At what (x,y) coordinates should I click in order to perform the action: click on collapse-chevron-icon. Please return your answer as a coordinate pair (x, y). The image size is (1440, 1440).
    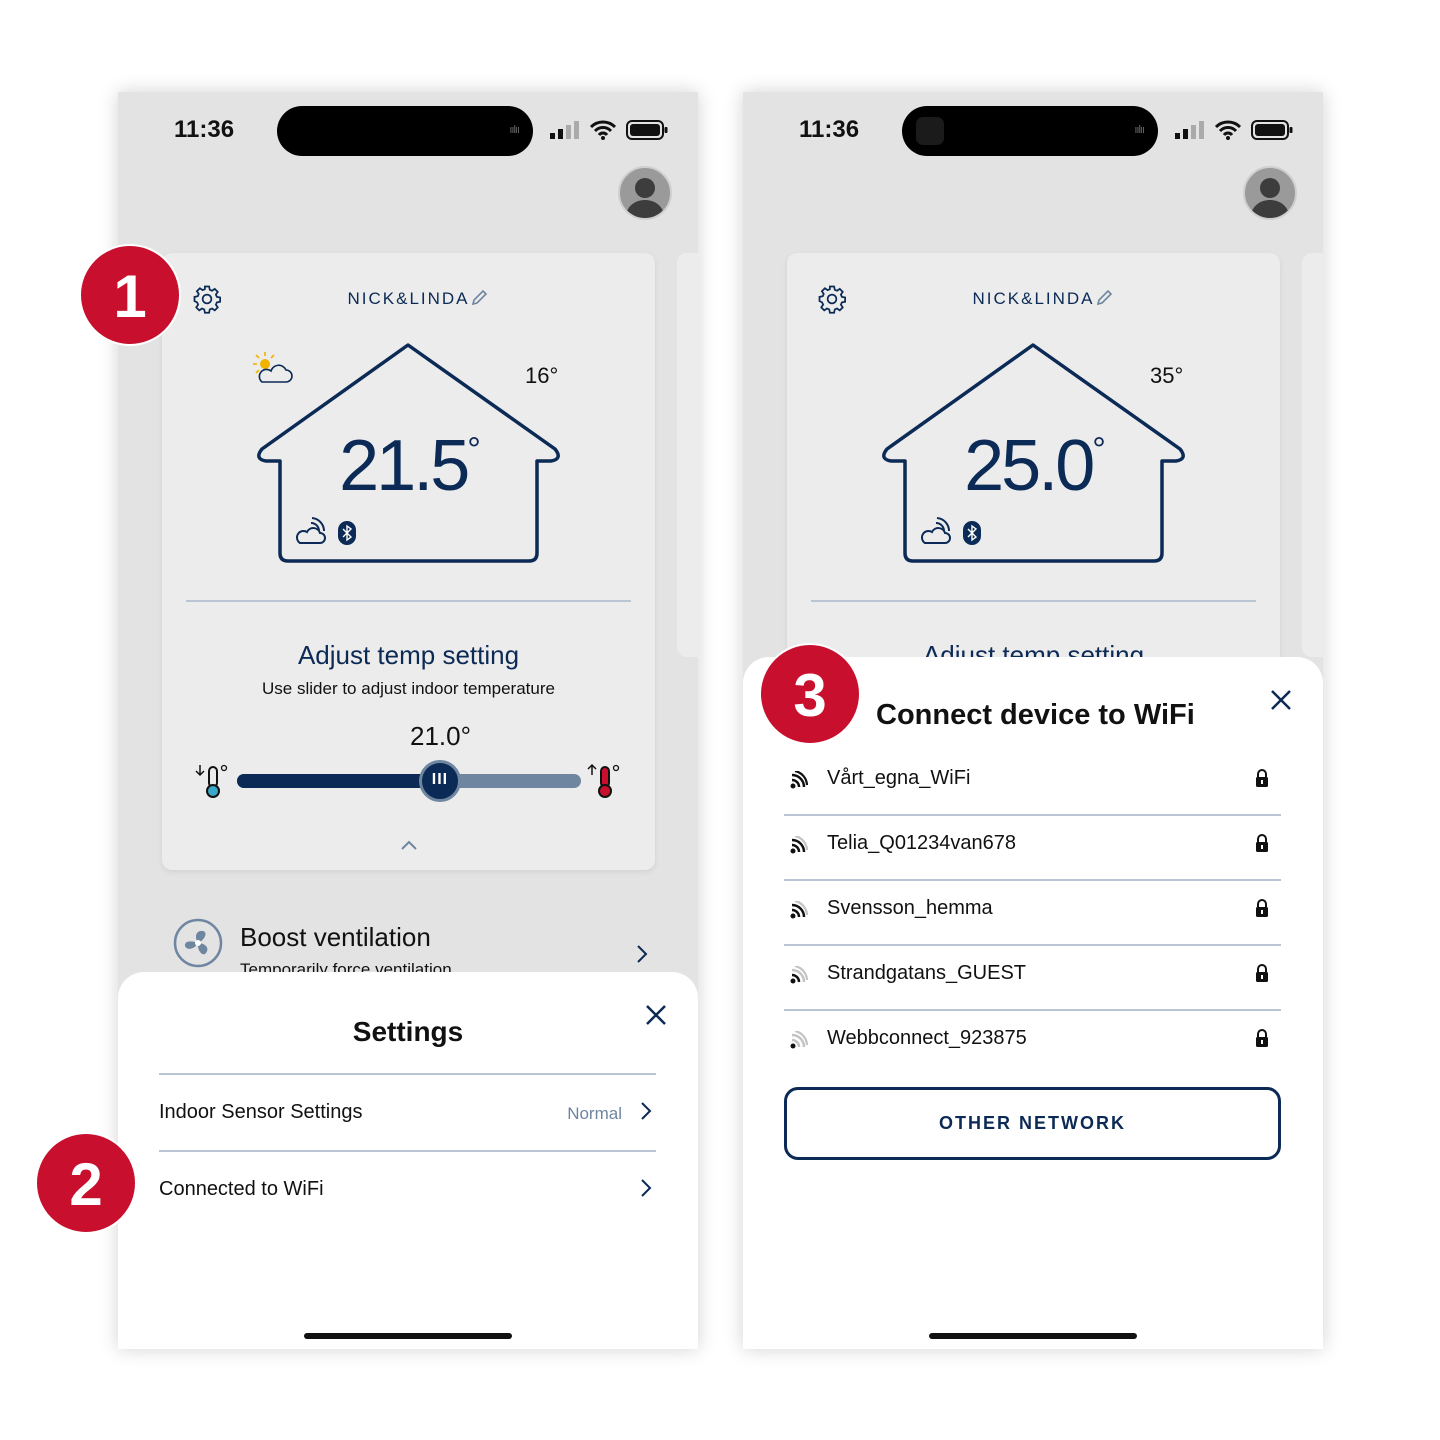
    Looking at the image, I should click on (409, 845).